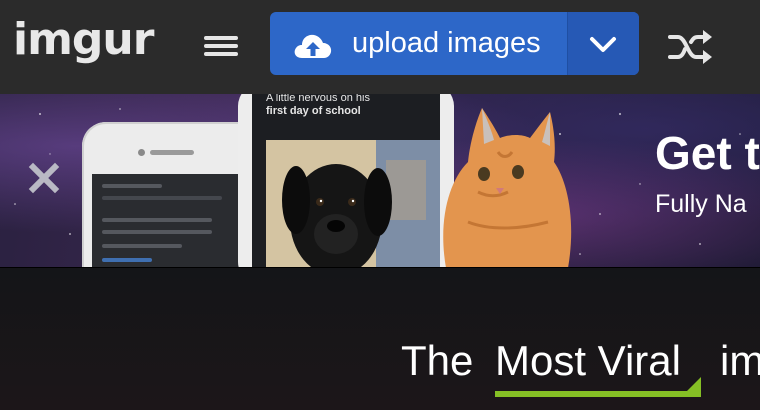 This screenshot has height=410, width=760. What do you see at coordinates (353, 204) in the screenshot?
I see `dog-photo` at bounding box center [353, 204].